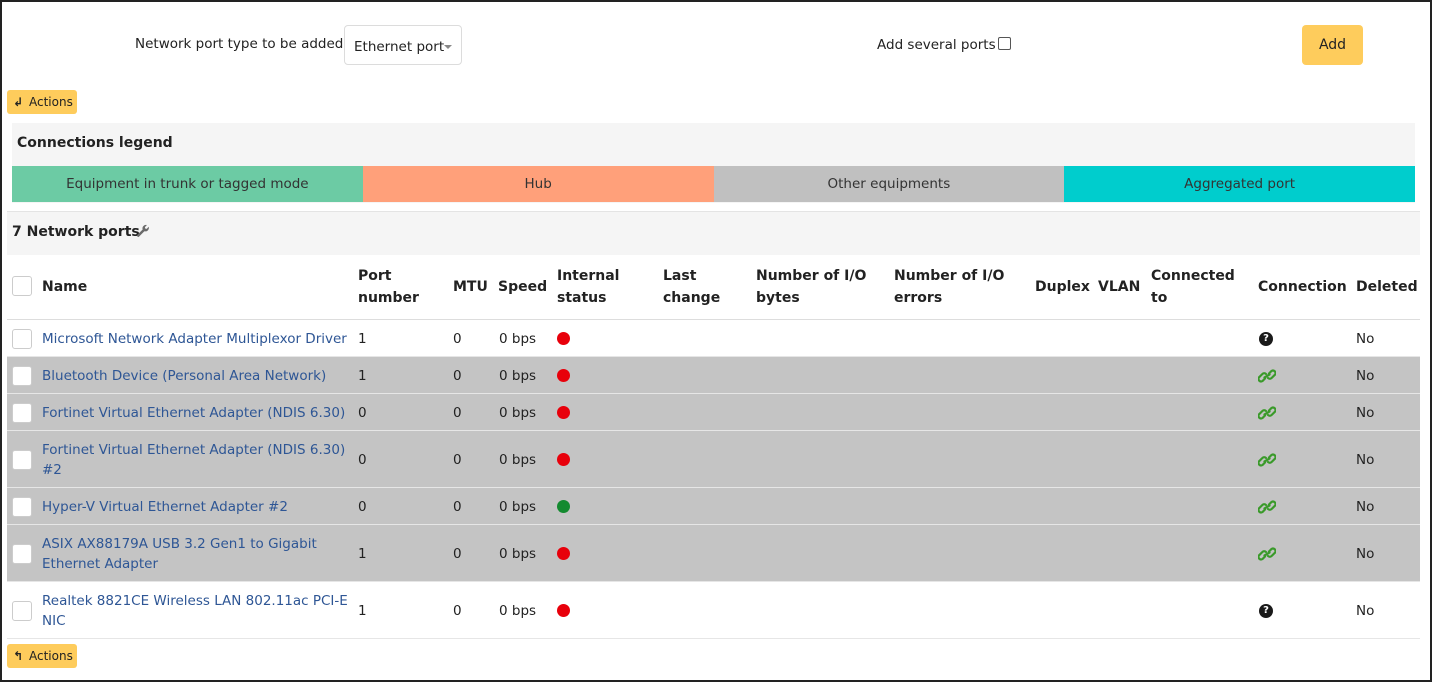 This screenshot has width=1432, height=682. I want to click on arrow-up-left-icon: ↰, so click(18, 656).